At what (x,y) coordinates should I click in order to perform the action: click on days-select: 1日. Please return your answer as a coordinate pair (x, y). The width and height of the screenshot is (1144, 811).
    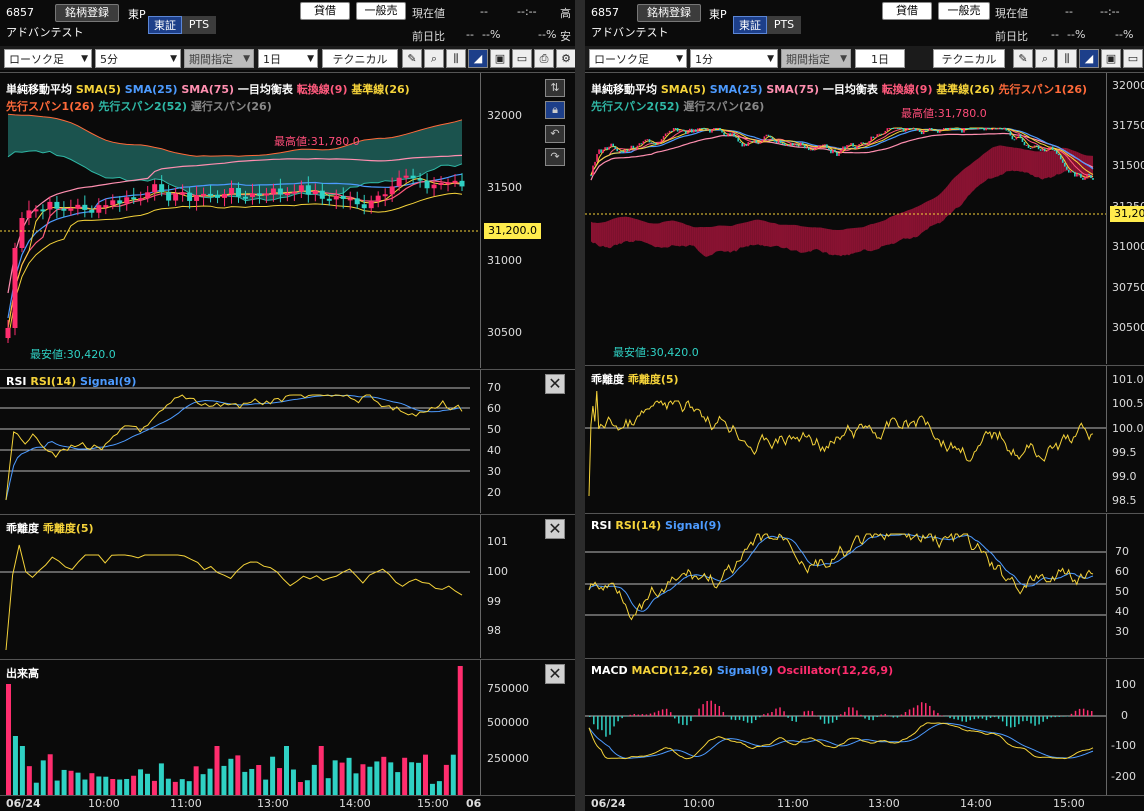
    Looking at the image, I should click on (880, 58).